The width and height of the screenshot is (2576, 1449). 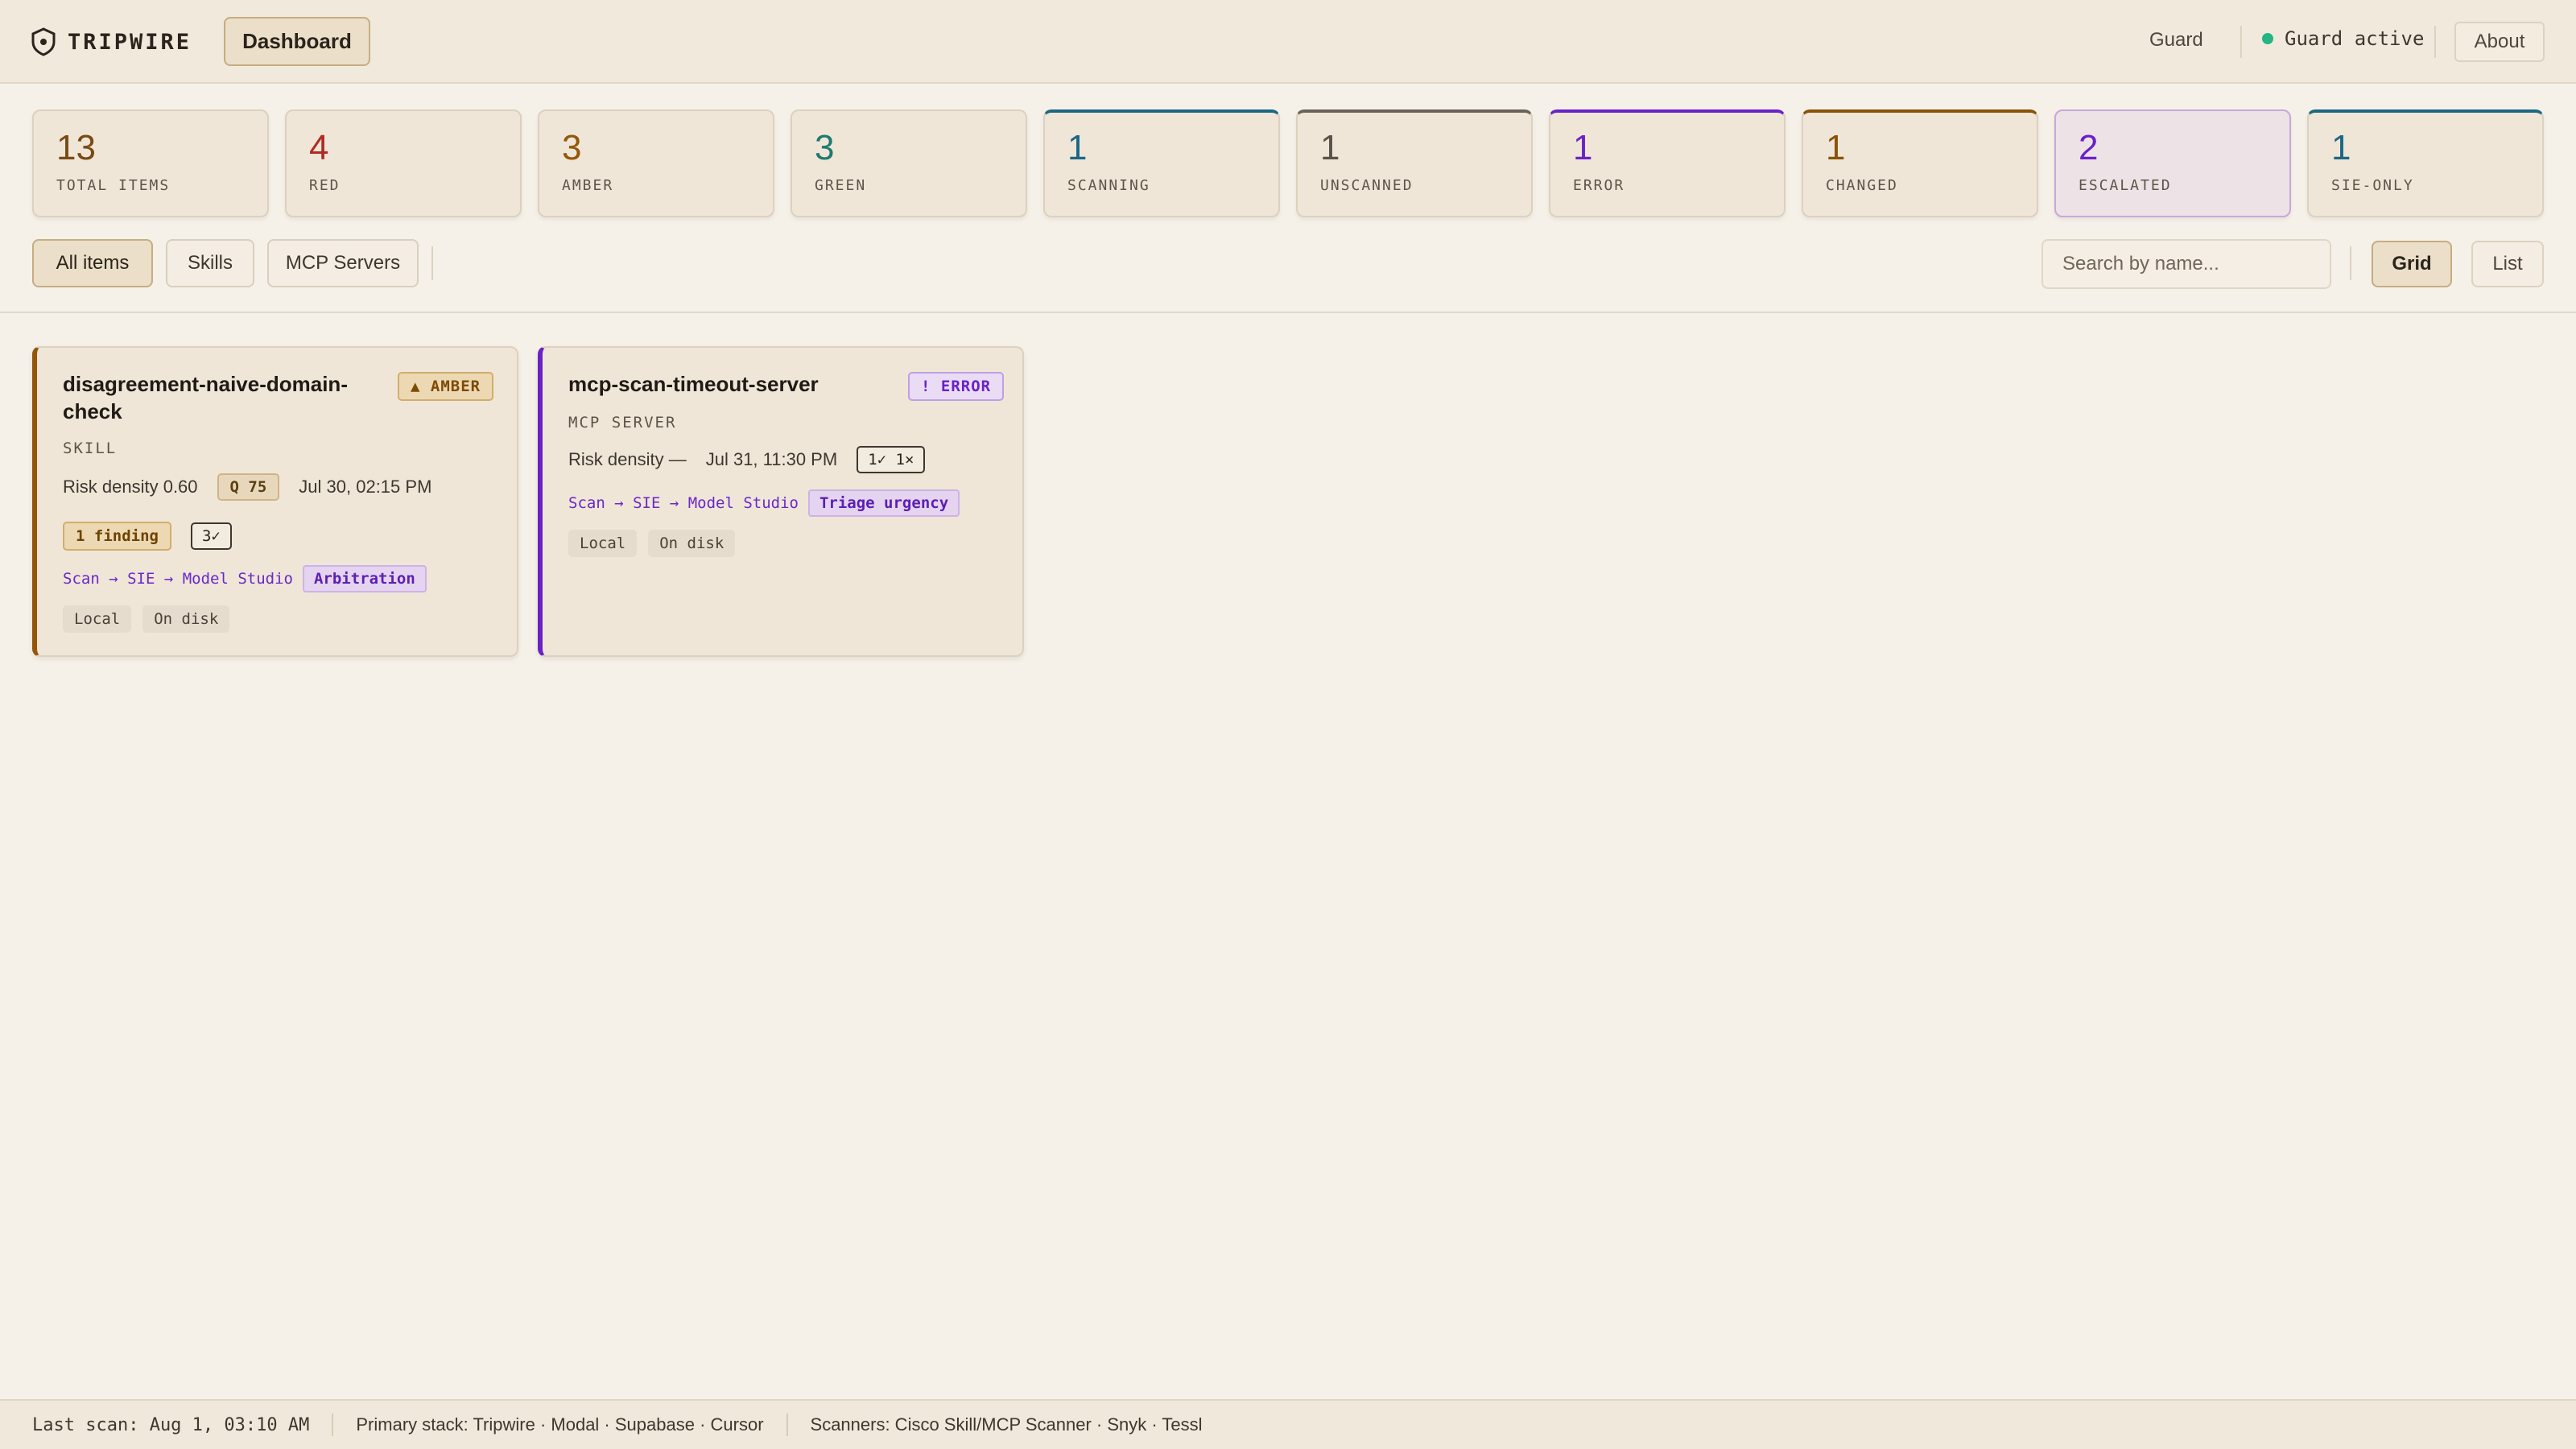 What do you see at coordinates (1414, 163) in the screenshot?
I see `stat-unscanned: 1 UNSCANNED` at bounding box center [1414, 163].